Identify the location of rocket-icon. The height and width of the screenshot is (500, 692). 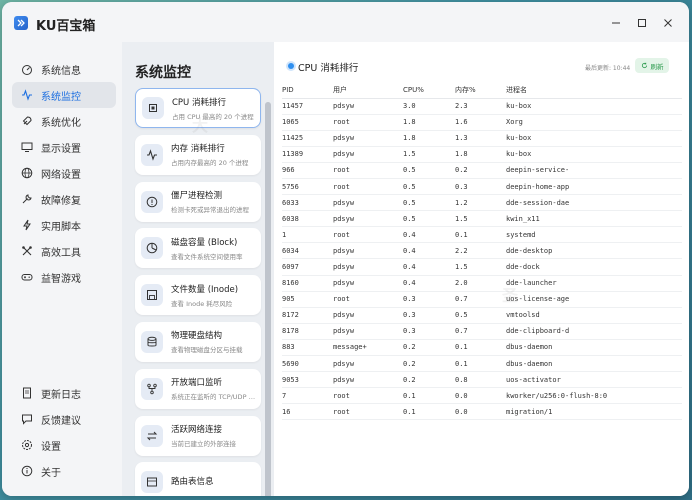
(27, 121).